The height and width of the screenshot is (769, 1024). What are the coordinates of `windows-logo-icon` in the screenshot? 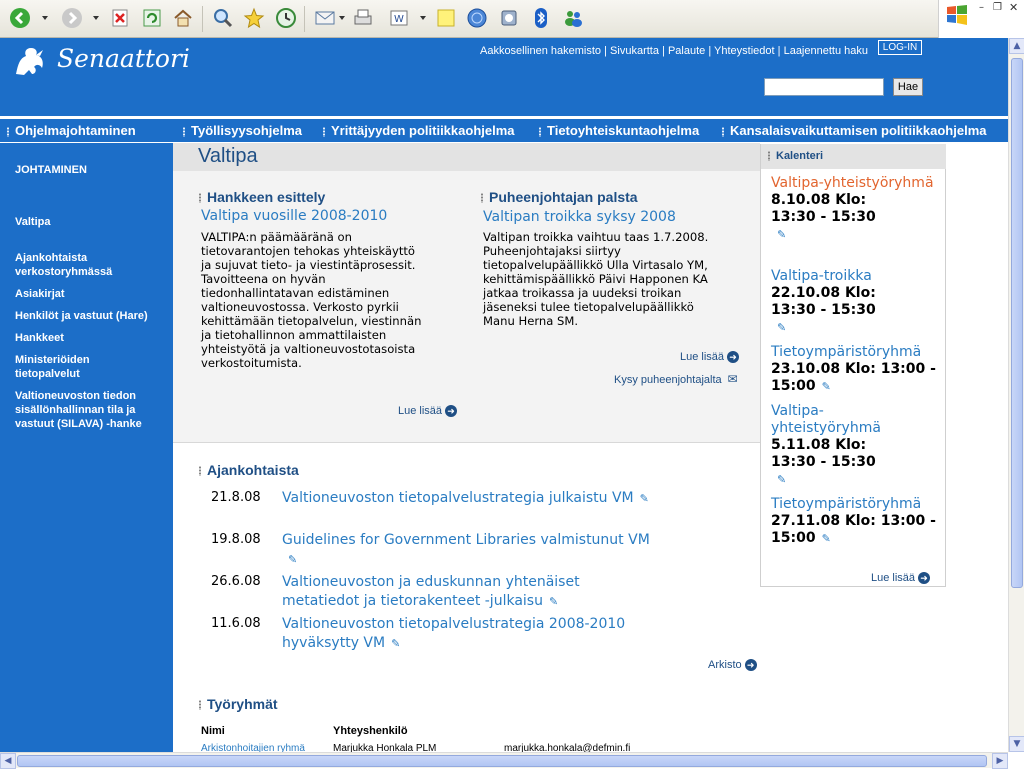 It's located at (957, 15).